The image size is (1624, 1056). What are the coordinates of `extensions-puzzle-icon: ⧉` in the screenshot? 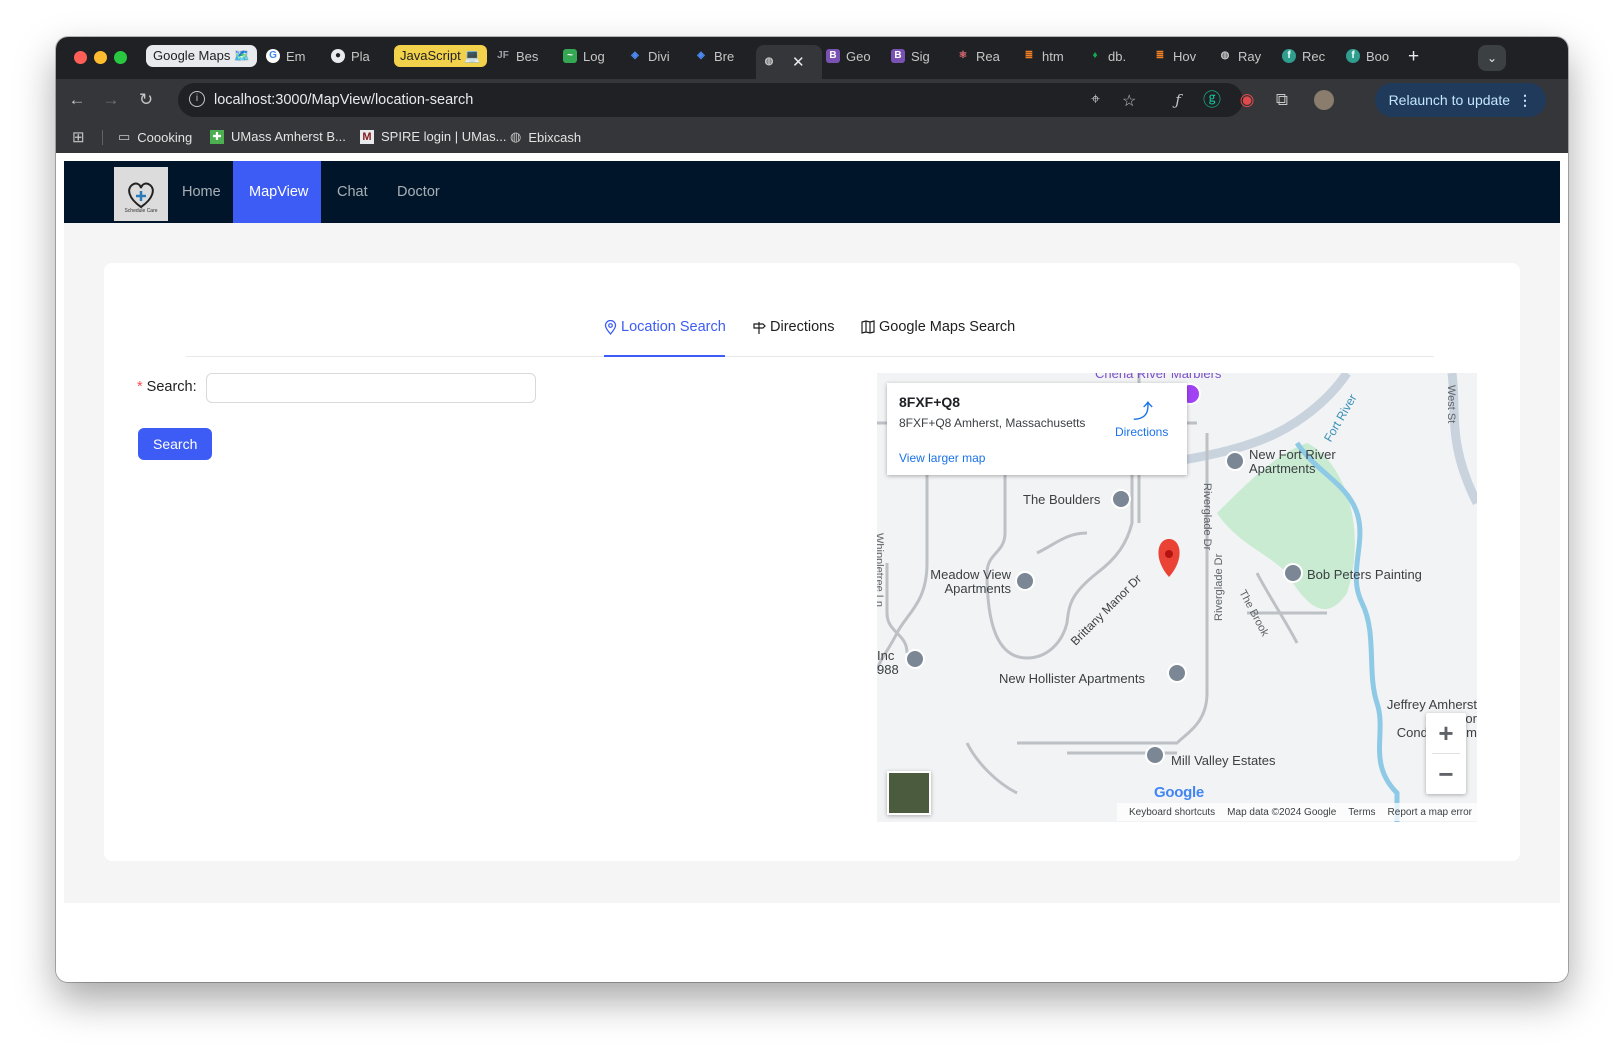 It's located at (1282, 100).